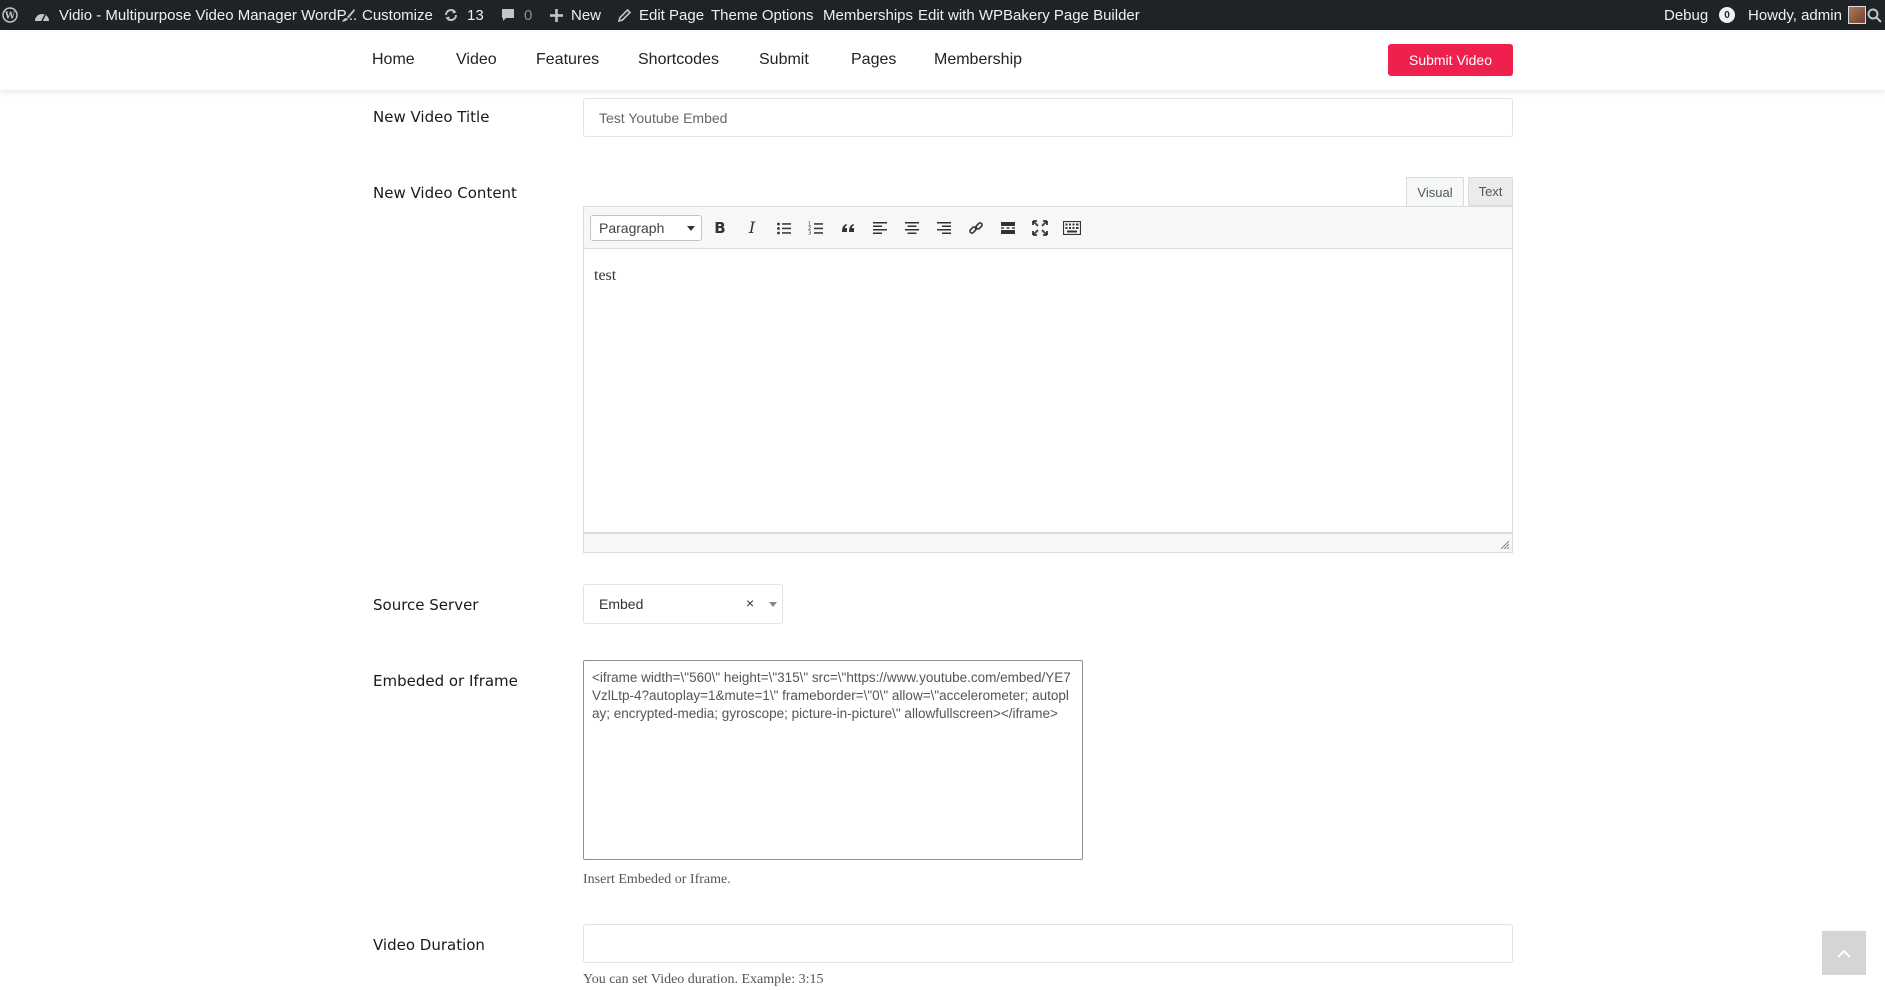  Describe the element at coordinates (809, 234) in the screenshot. I see `svg-text: 3` at that location.